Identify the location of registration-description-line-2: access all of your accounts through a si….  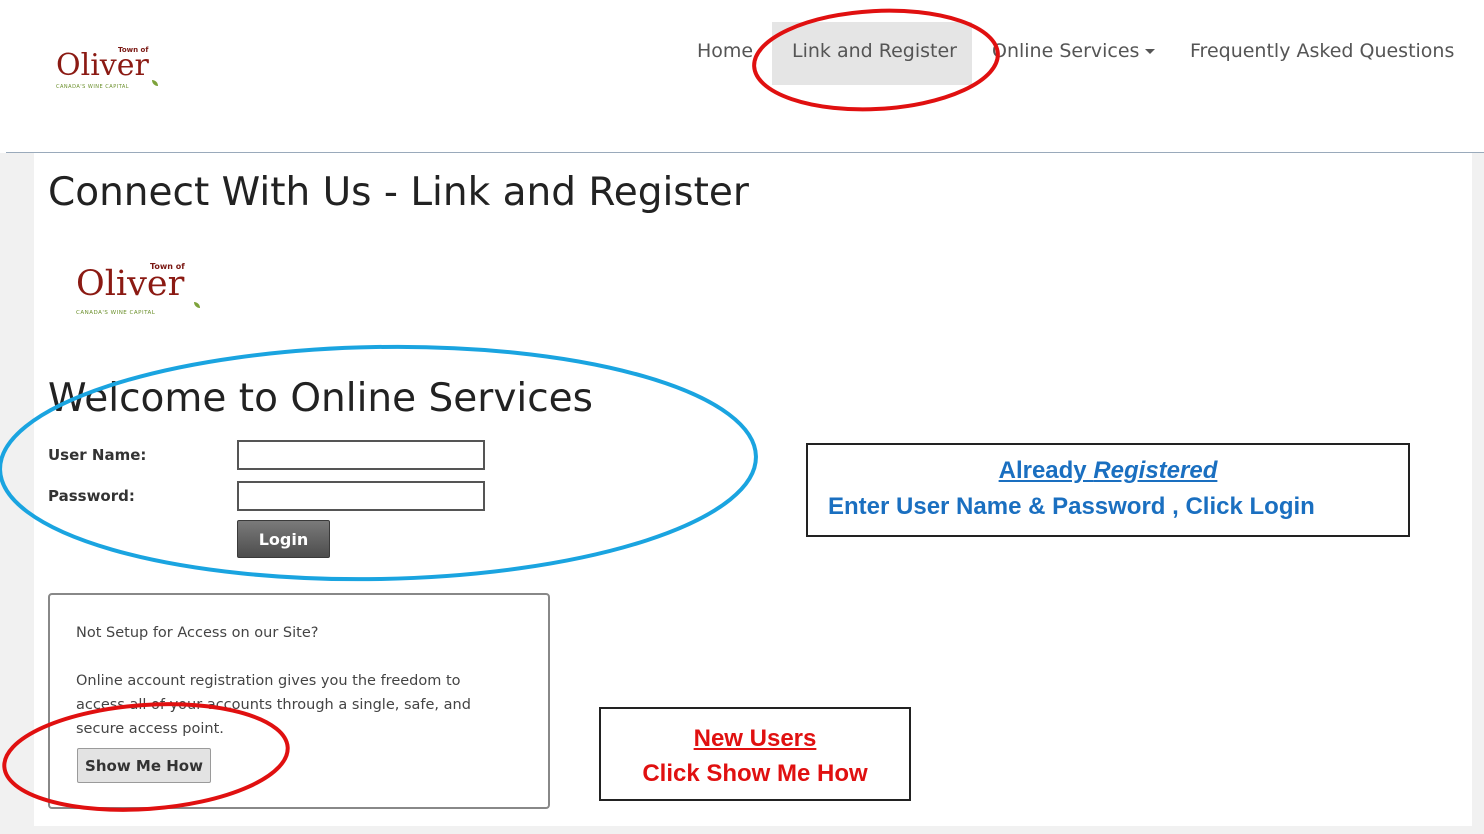
(273, 705).